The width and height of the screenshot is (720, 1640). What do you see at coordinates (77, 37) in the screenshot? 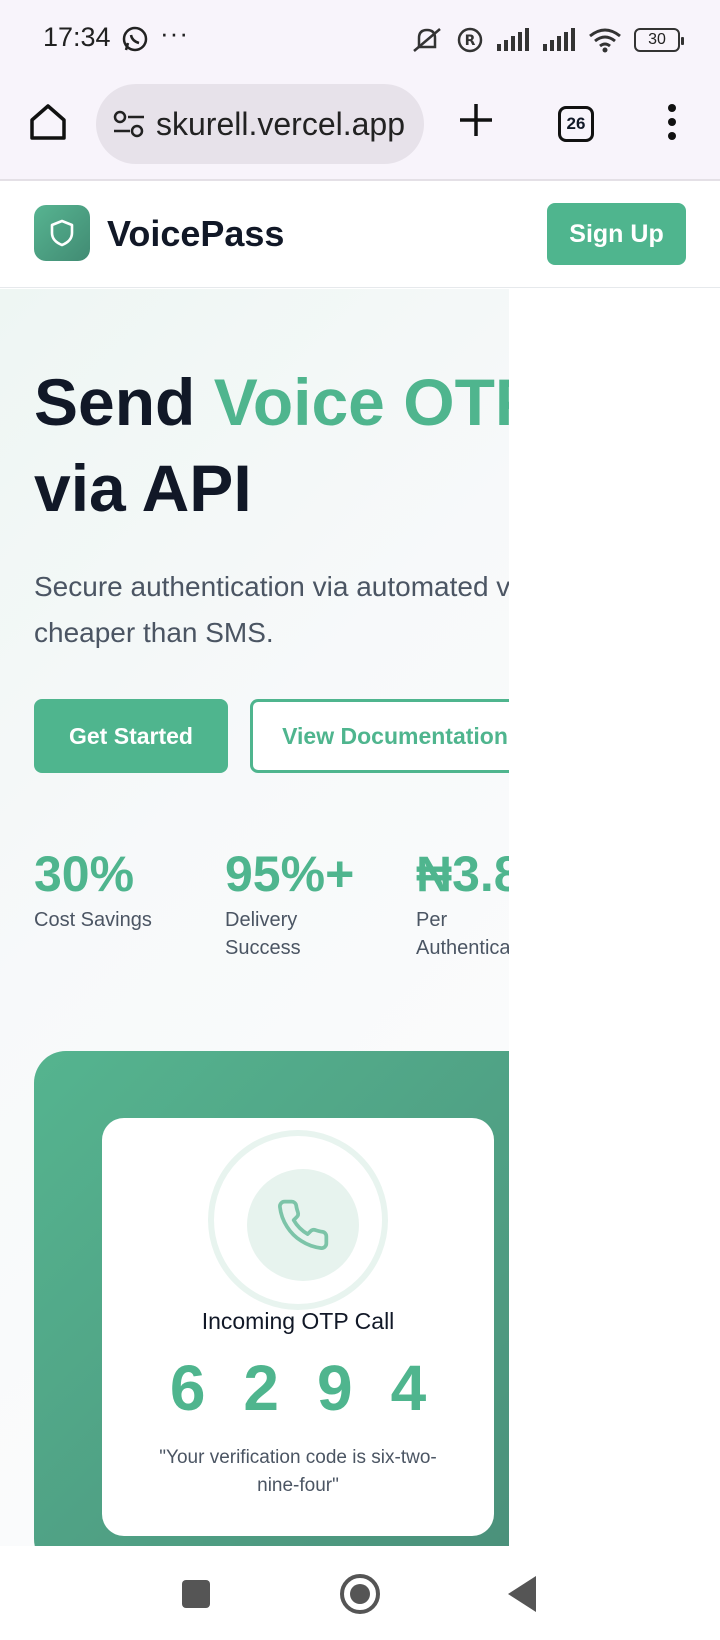
I see `status-time: 17:34` at bounding box center [77, 37].